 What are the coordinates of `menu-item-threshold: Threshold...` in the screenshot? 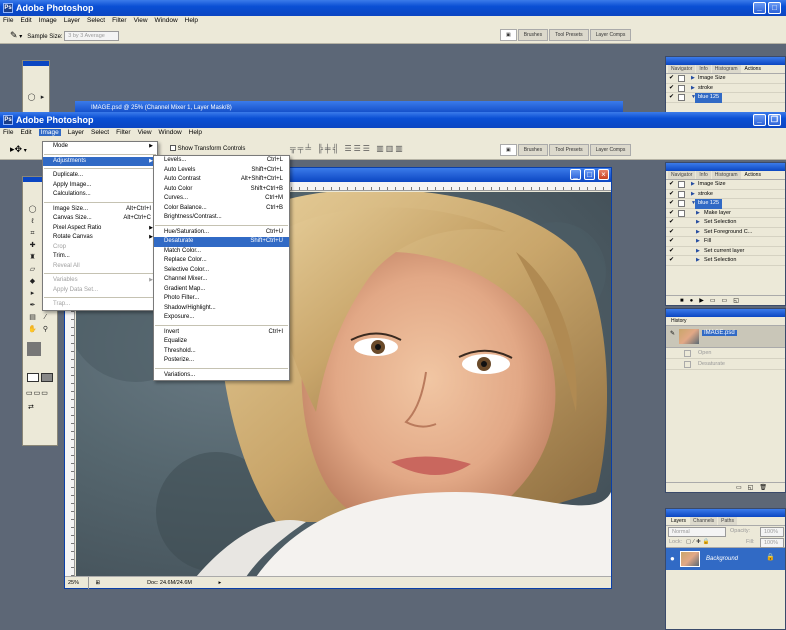 It's located at (221, 352).